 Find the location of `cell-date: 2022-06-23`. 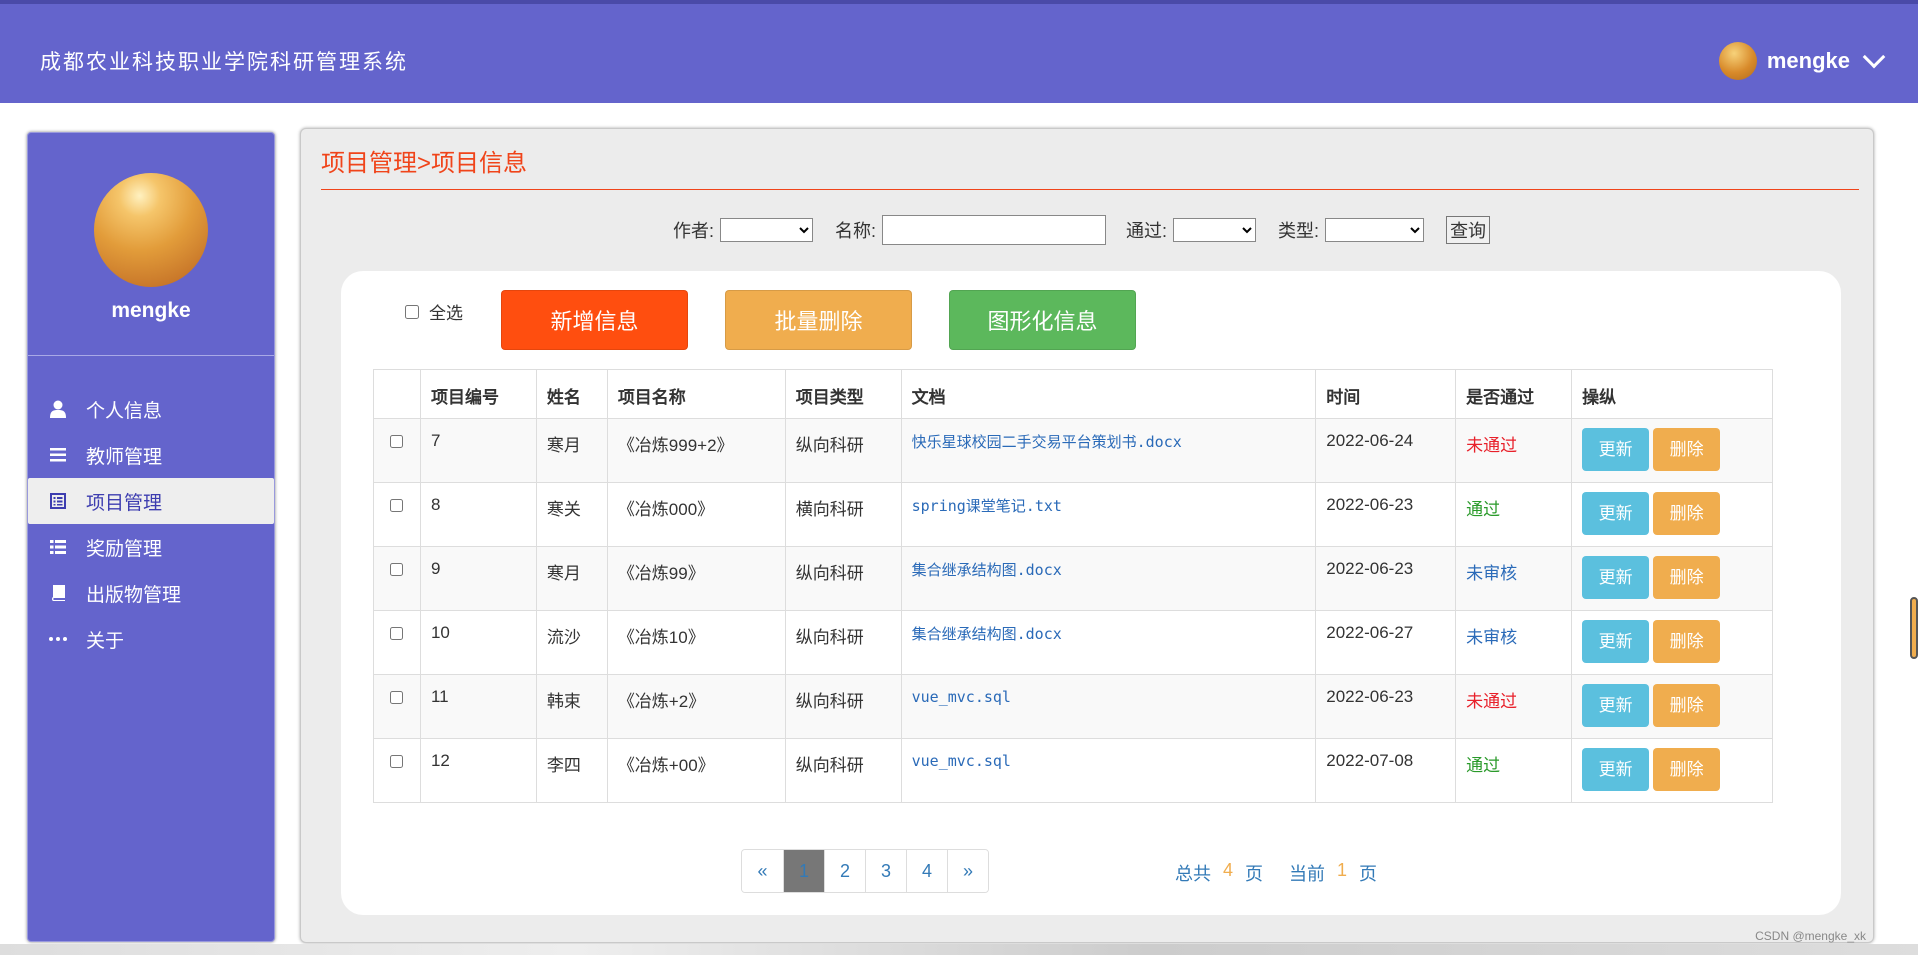

cell-date: 2022-06-23 is located at coordinates (1386, 514).